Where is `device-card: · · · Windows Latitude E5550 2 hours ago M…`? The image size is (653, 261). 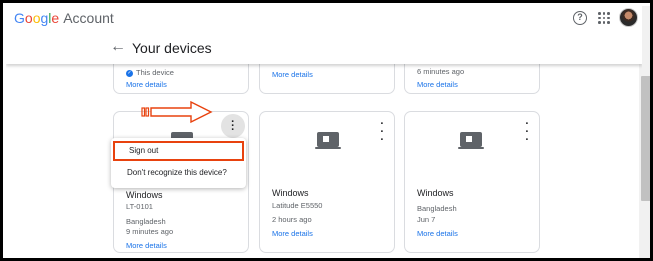
device-card: · · · Windows Latitude E5550 2 hours ago M… is located at coordinates (327, 182).